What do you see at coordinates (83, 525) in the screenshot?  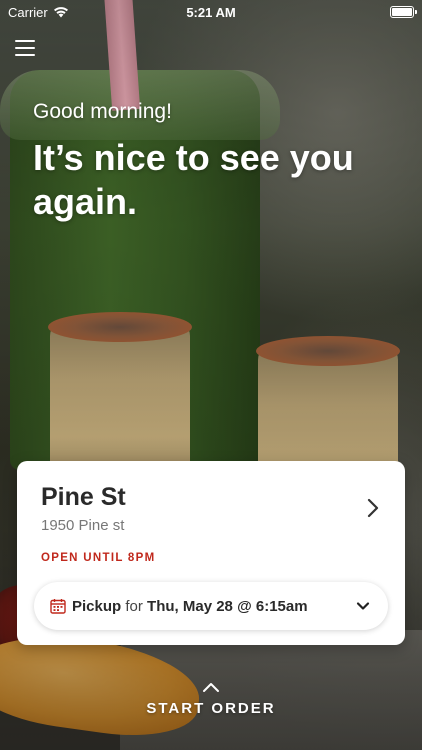 I see `store-address: 1950 Pine st` at bounding box center [83, 525].